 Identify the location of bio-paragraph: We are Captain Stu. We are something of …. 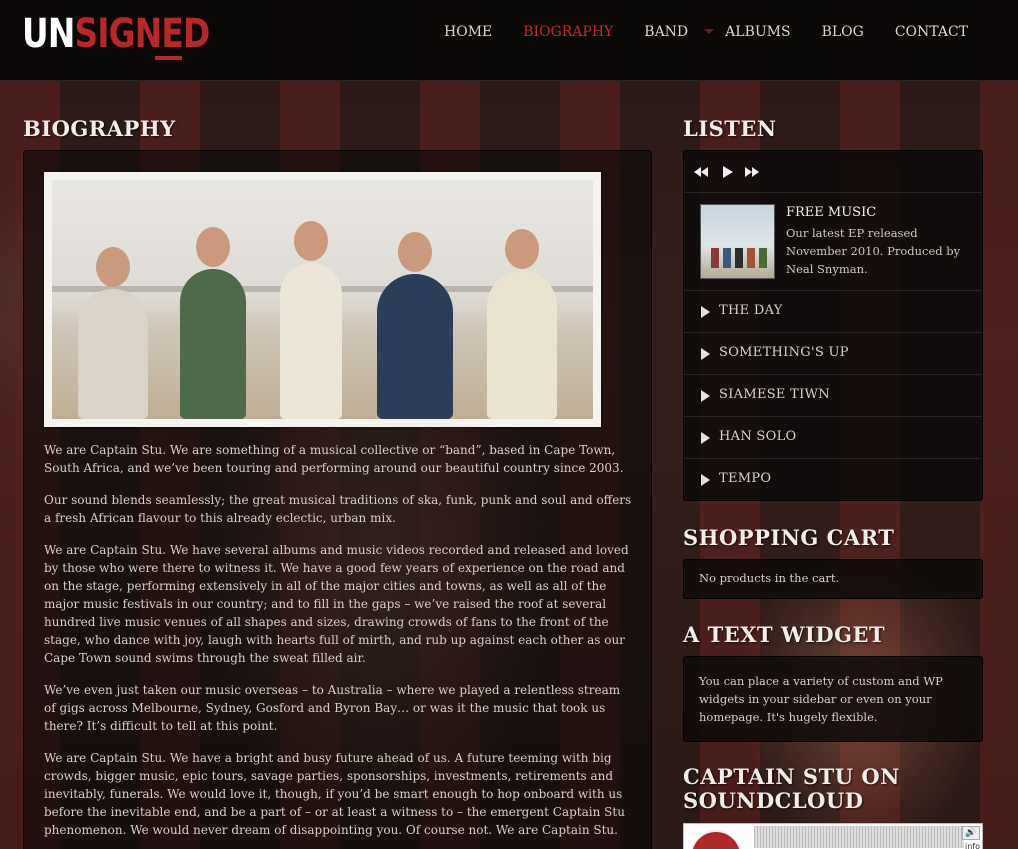
(334, 459).